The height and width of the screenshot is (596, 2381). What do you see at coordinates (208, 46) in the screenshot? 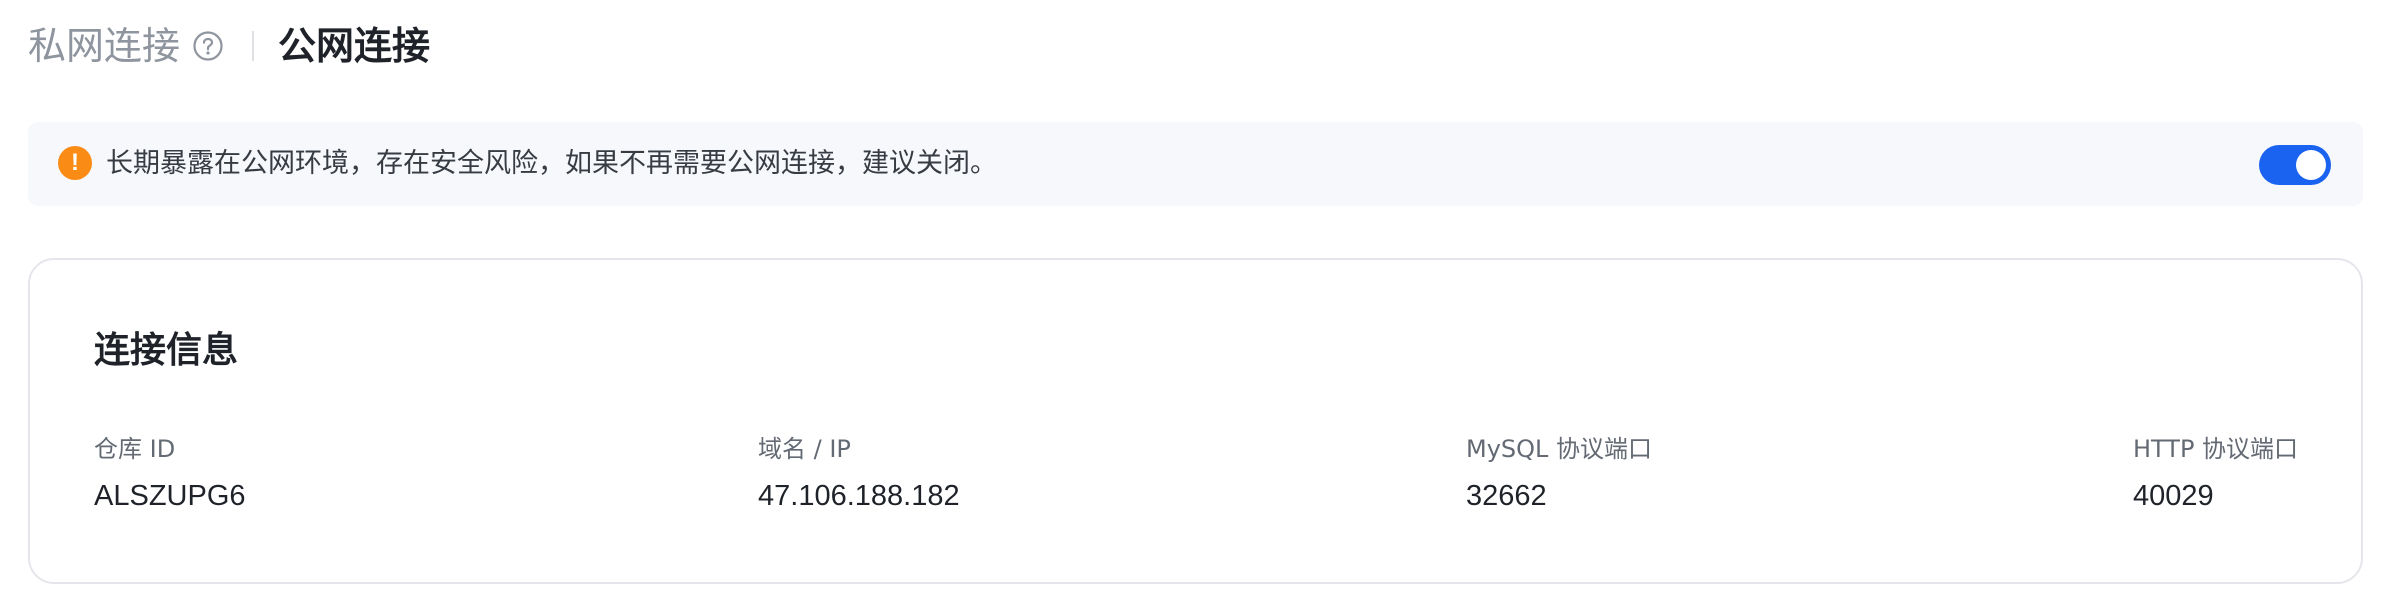
I see `question-circle-icon` at bounding box center [208, 46].